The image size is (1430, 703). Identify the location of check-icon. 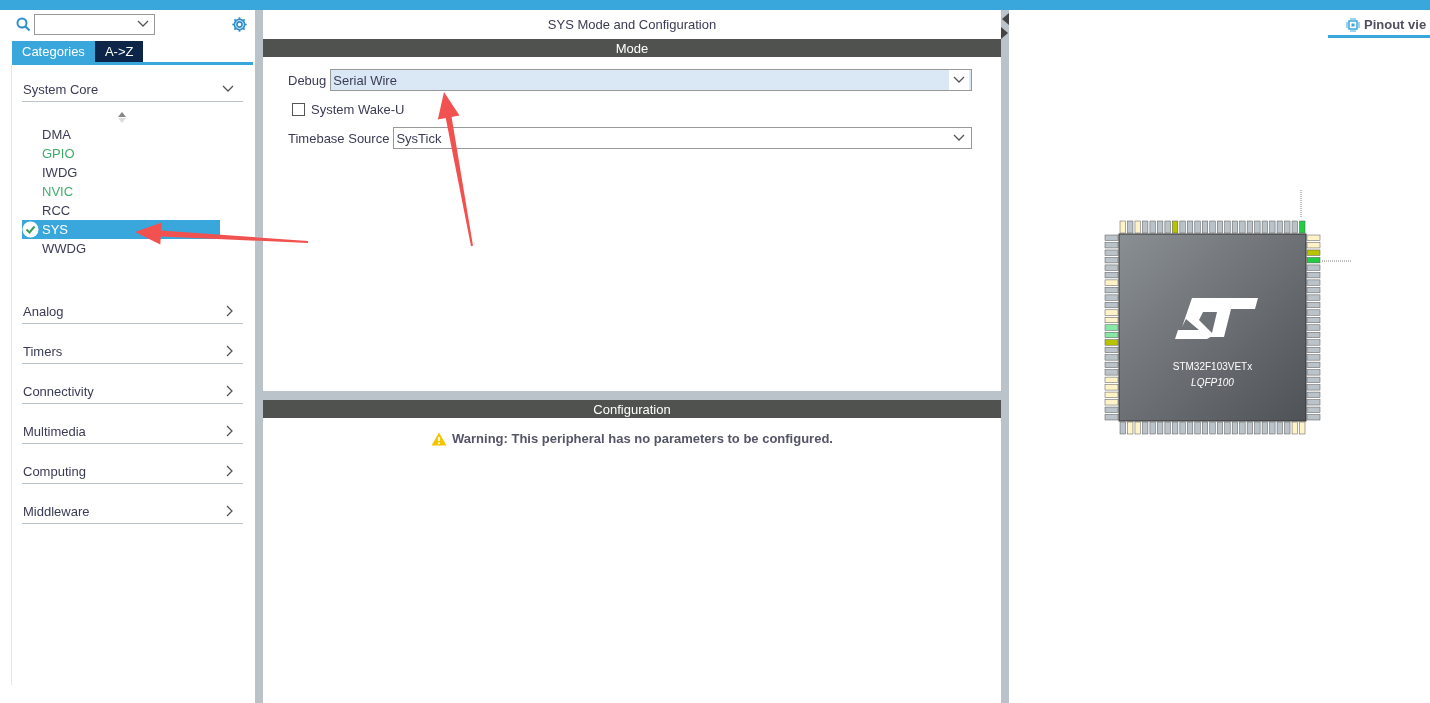
(30, 229).